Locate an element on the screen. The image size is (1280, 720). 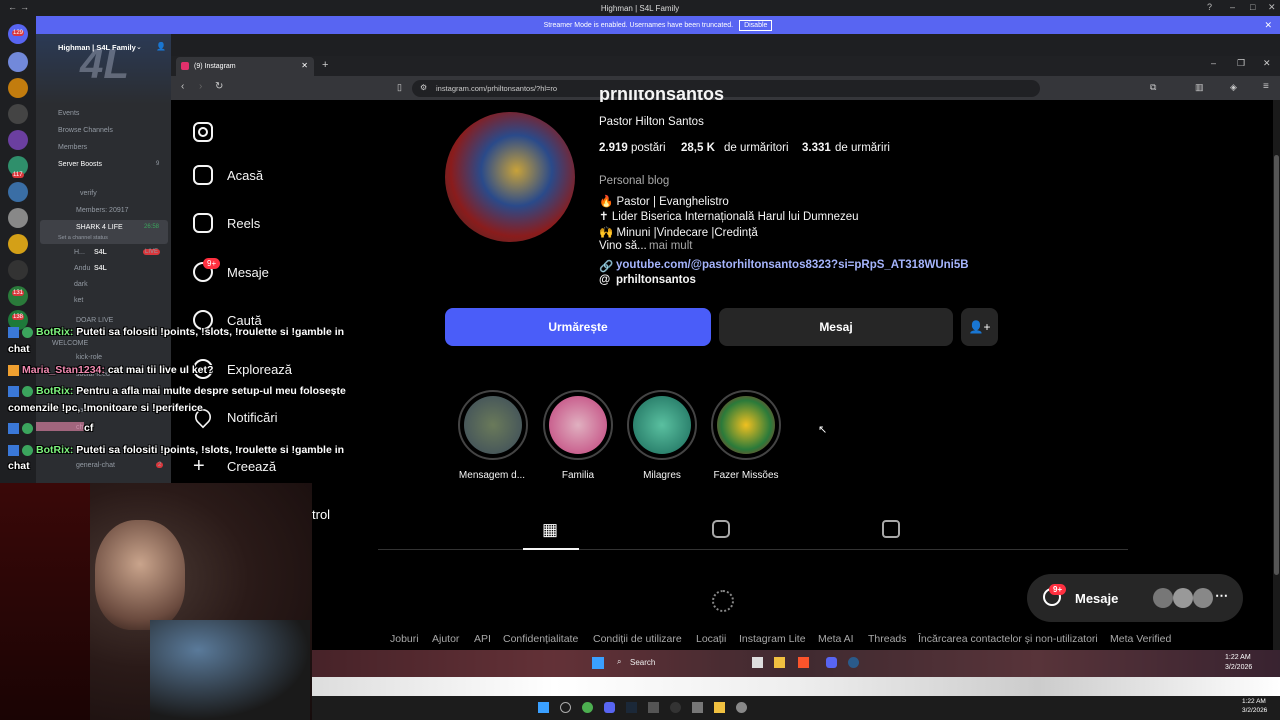
add-person-icon: 👤+ is located at coordinates (979, 327).